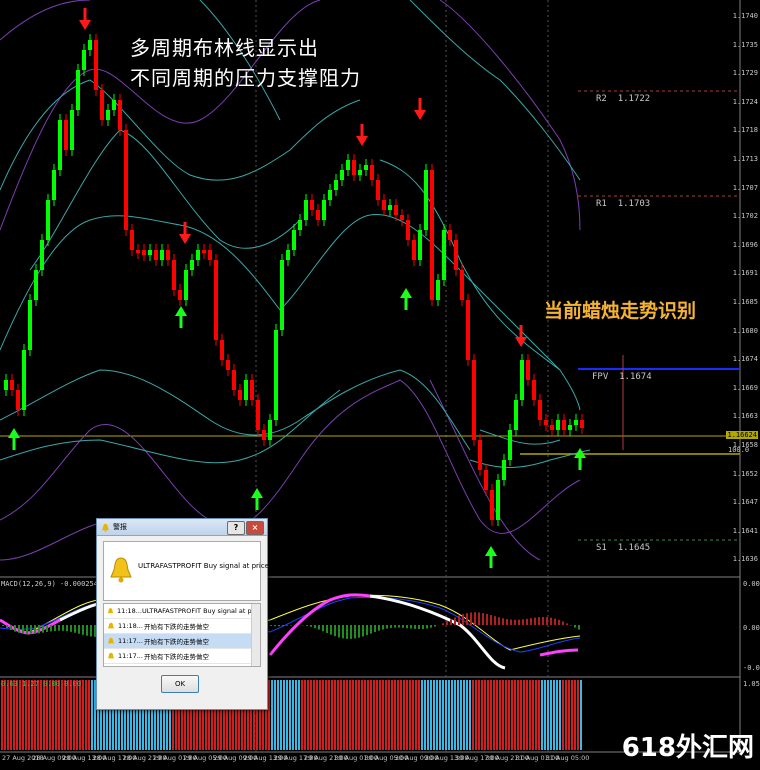 The width and height of the screenshot is (760, 770). Describe the element at coordinates (742, 435) in the screenshot. I see `current-price-tag: 1.16624` at that location.